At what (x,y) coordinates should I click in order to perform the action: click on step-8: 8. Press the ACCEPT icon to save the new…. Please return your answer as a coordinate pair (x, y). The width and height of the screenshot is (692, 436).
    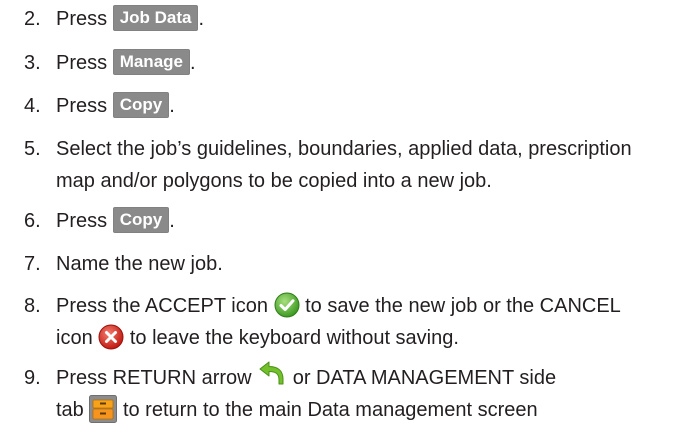
    Looking at the image, I should click on (346, 322).